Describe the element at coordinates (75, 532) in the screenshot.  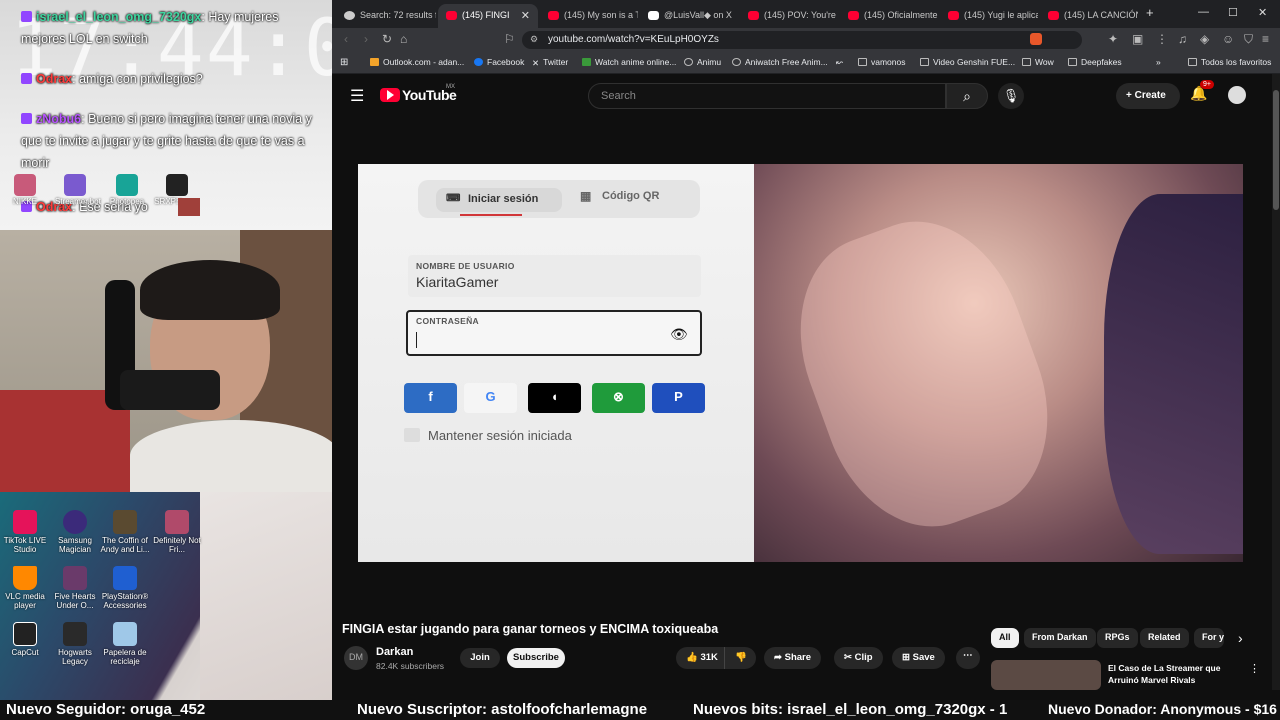
I see `desktop-icon: Samsung Magician` at that location.